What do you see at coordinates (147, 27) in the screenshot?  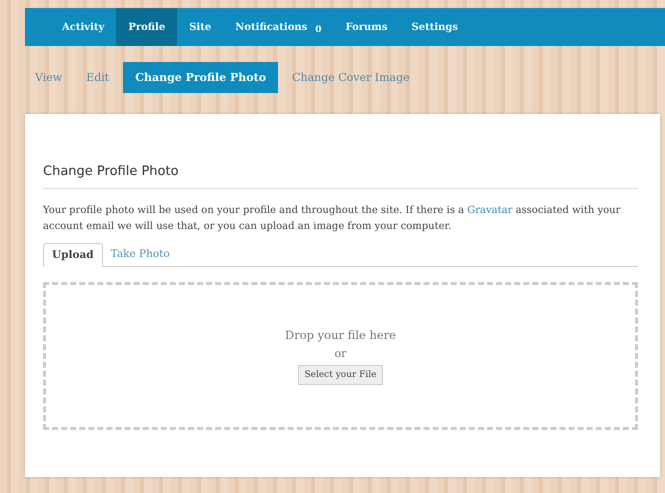 I see `nav-tab: Profile` at bounding box center [147, 27].